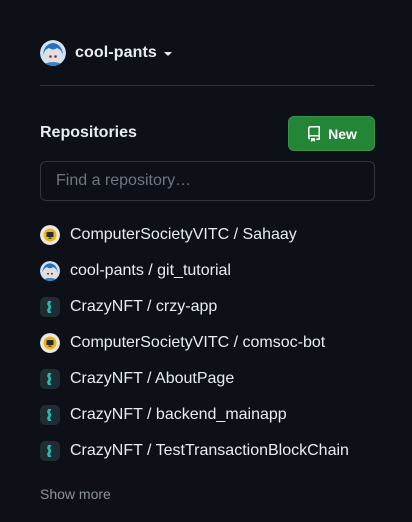 The width and height of the screenshot is (412, 522). What do you see at coordinates (207, 181) in the screenshot?
I see `find-repository-input` at bounding box center [207, 181].